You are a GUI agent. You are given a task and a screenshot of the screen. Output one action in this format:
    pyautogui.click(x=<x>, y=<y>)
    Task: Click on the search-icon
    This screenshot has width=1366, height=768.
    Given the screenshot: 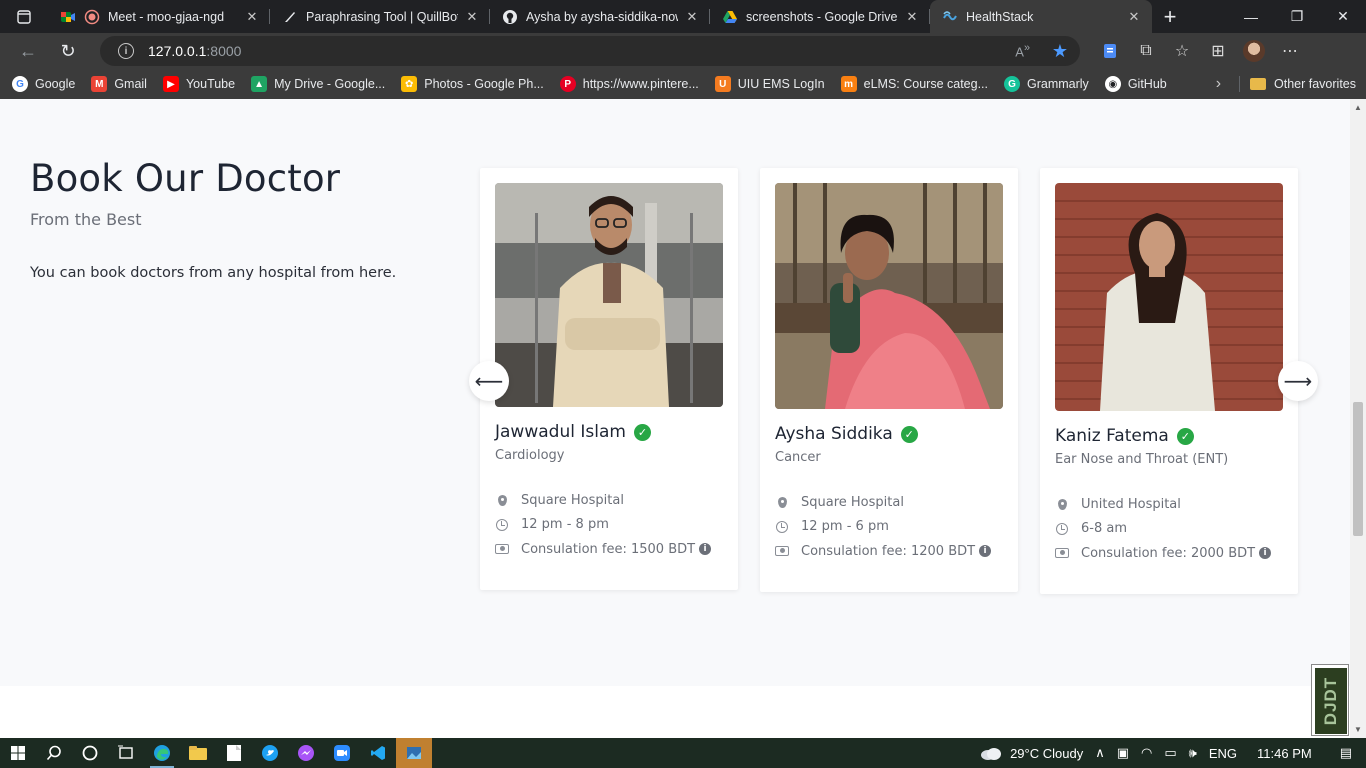 What is the action you would take?
    pyautogui.click(x=53, y=753)
    